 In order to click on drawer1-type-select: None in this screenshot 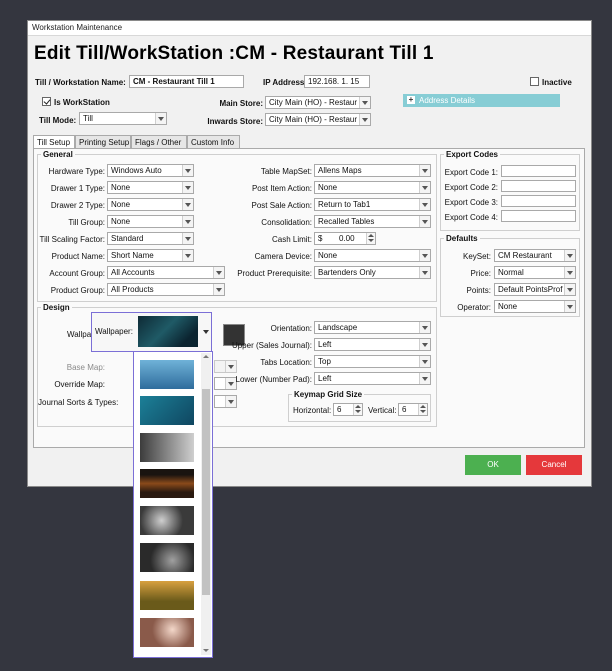, I will do `click(150, 187)`.